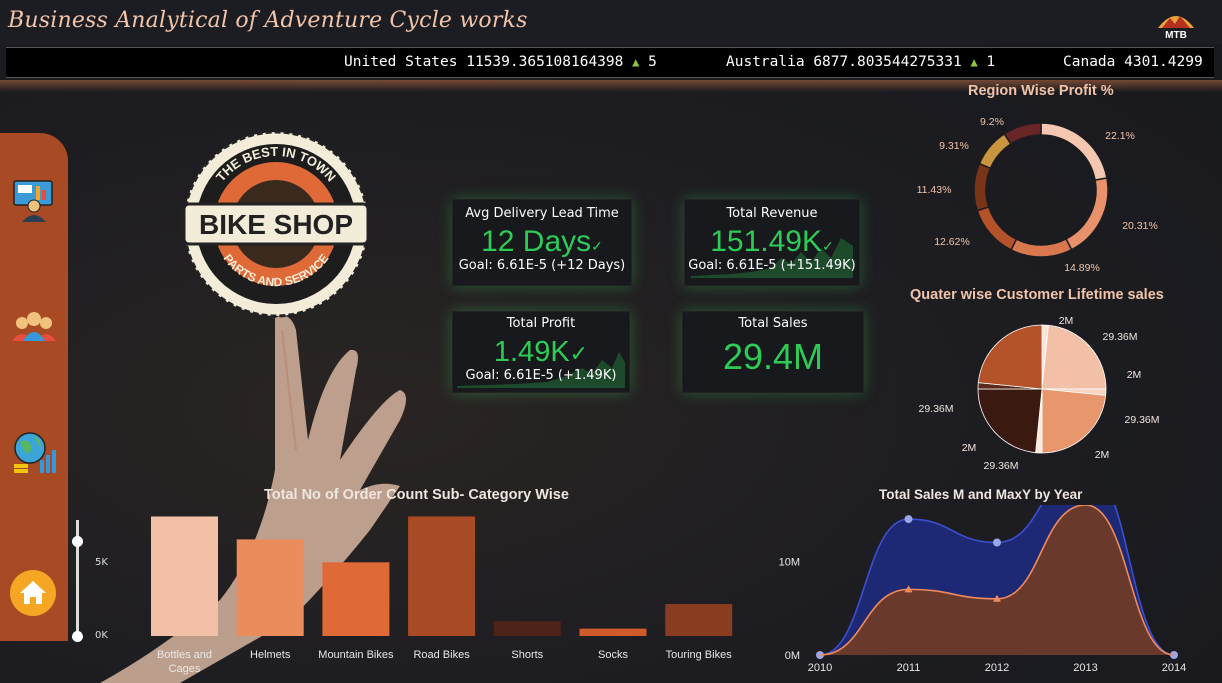 Image resolution: width=1222 pixels, height=683 pixels. What do you see at coordinates (952, 242) in the screenshot?
I see `slice-label: 12.62%` at bounding box center [952, 242].